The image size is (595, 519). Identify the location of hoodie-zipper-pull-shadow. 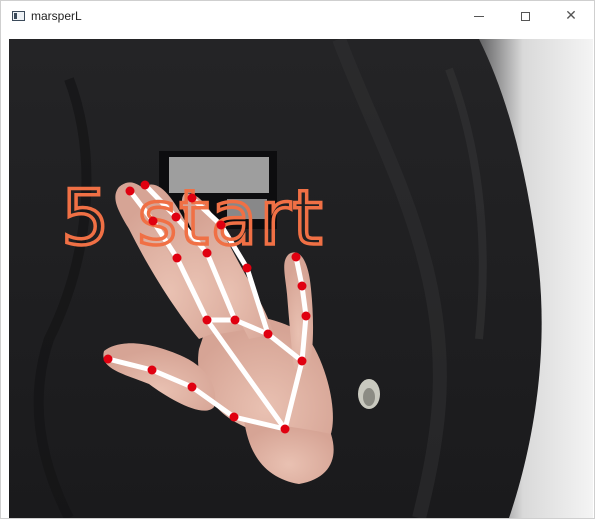
(369, 397).